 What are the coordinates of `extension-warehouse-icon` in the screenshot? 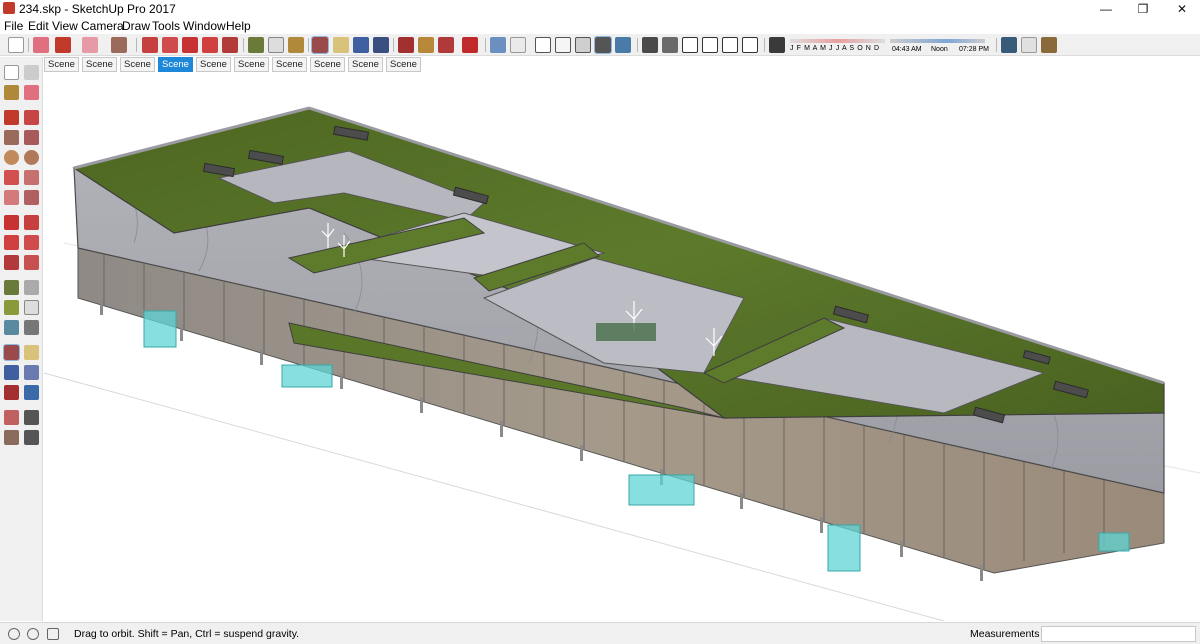 It's located at (446, 45).